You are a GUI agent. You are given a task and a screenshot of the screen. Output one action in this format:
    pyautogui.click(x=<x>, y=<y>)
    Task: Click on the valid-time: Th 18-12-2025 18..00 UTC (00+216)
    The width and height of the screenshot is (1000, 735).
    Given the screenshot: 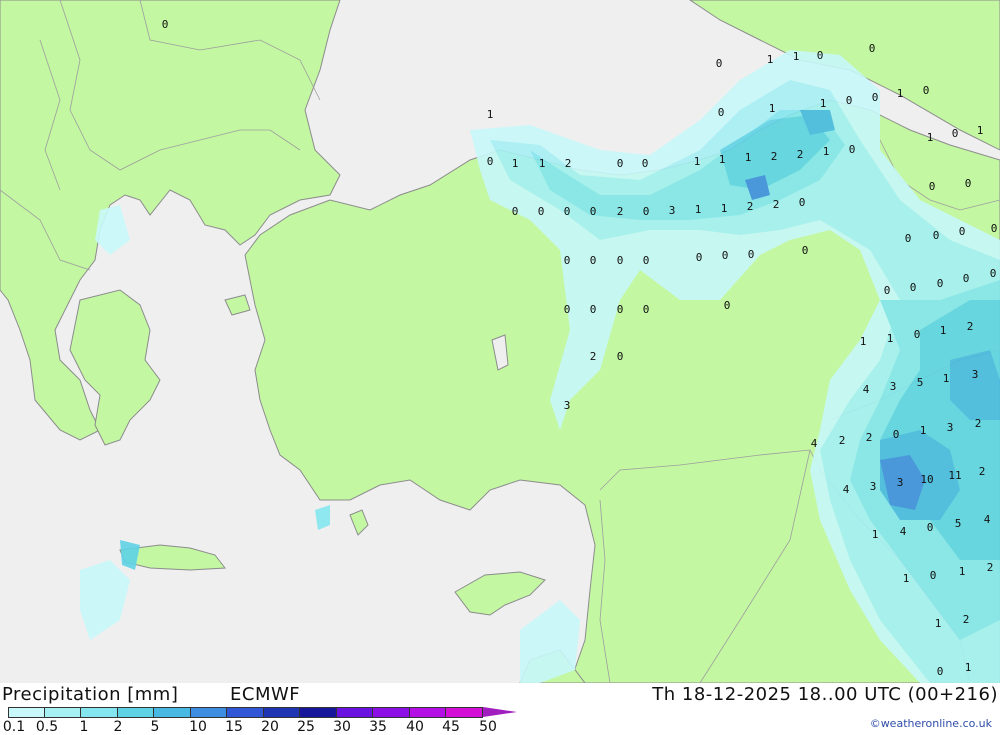 What is the action you would take?
    pyautogui.click(x=825, y=694)
    